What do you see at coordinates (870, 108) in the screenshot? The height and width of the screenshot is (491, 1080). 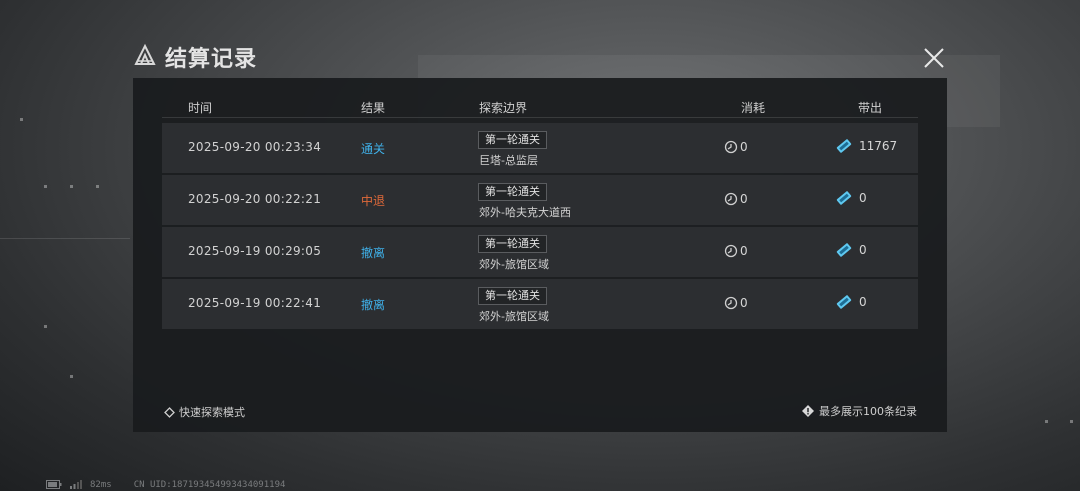 I see `header-bring: 带出` at bounding box center [870, 108].